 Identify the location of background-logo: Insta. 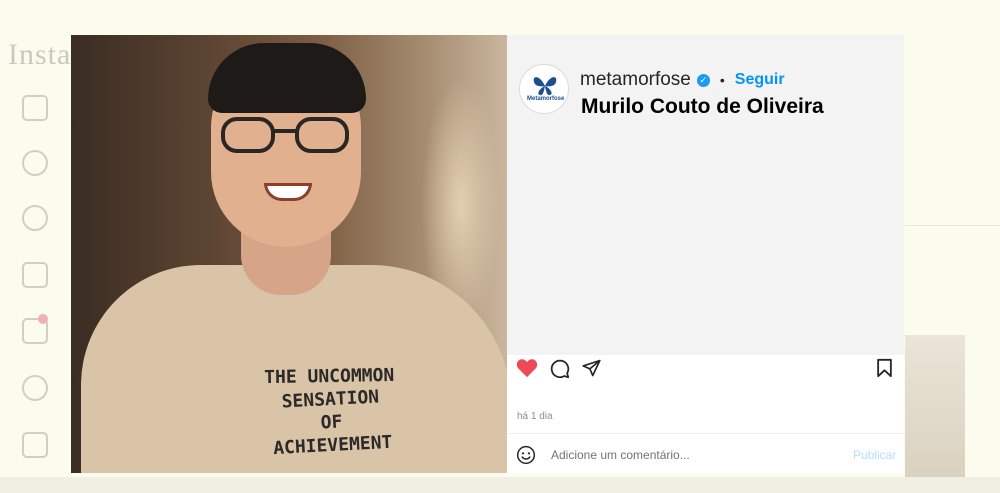
(40, 54).